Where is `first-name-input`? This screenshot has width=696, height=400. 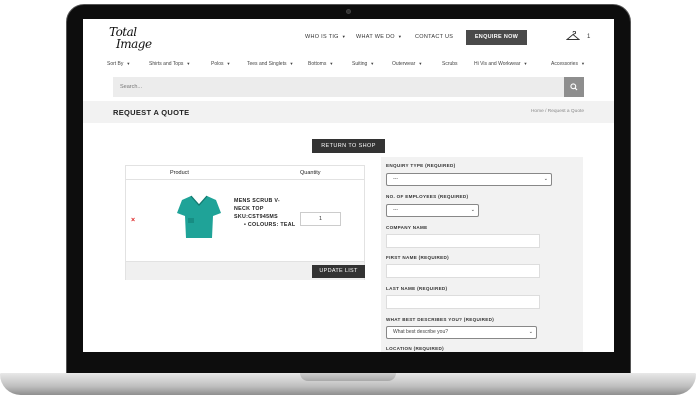 first-name-input is located at coordinates (463, 271).